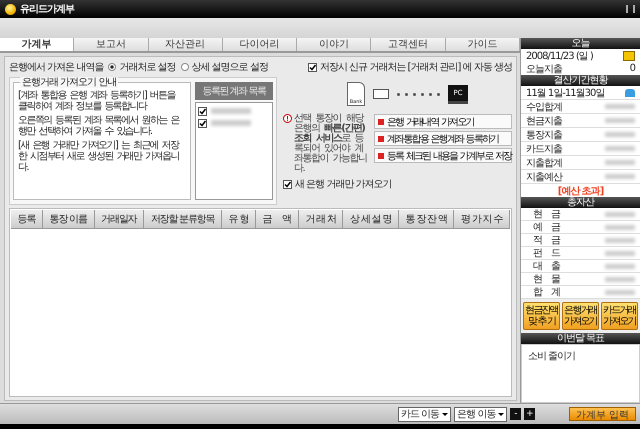 The height and width of the screenshot is (429, 640). I want to click on warning-icon, so click(287, 118).